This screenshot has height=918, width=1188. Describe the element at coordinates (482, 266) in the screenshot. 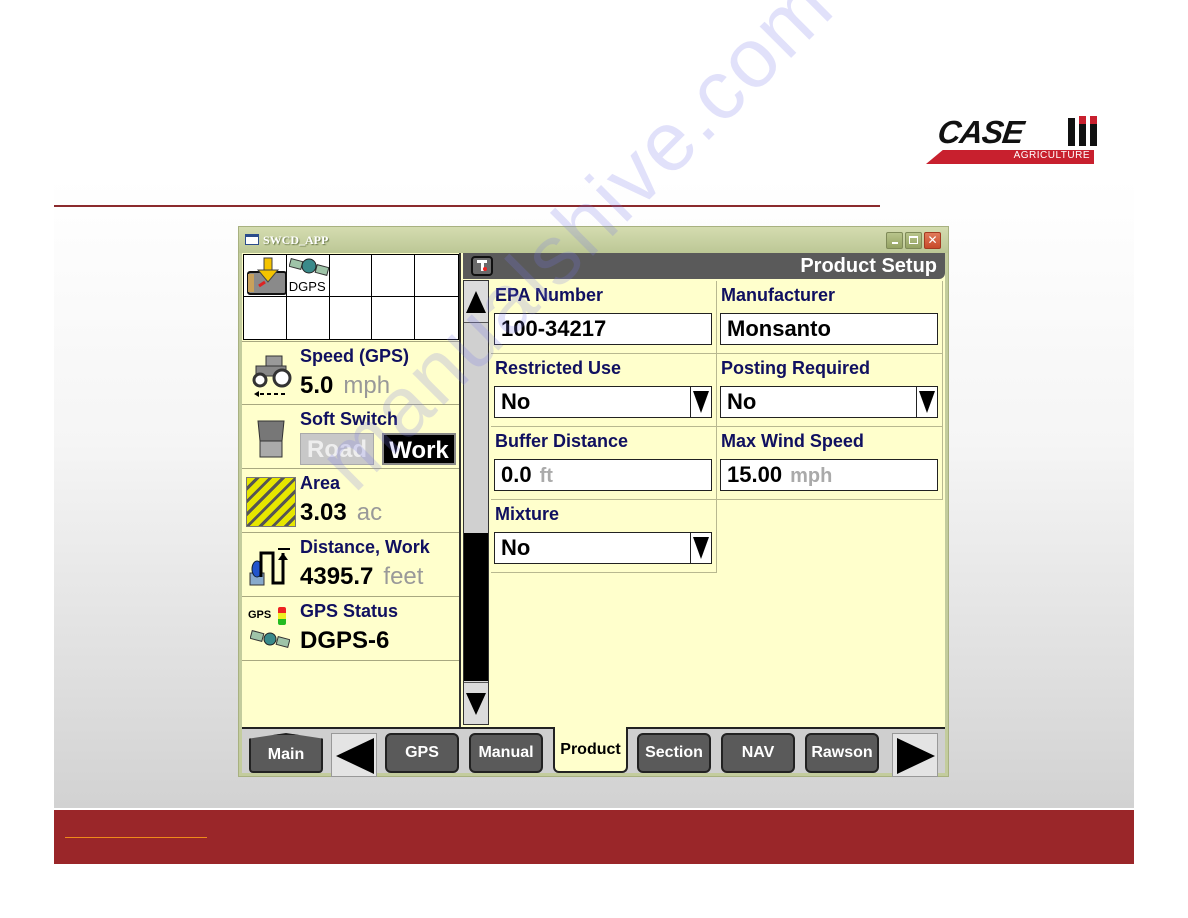

I see `tool-icon` at that location.